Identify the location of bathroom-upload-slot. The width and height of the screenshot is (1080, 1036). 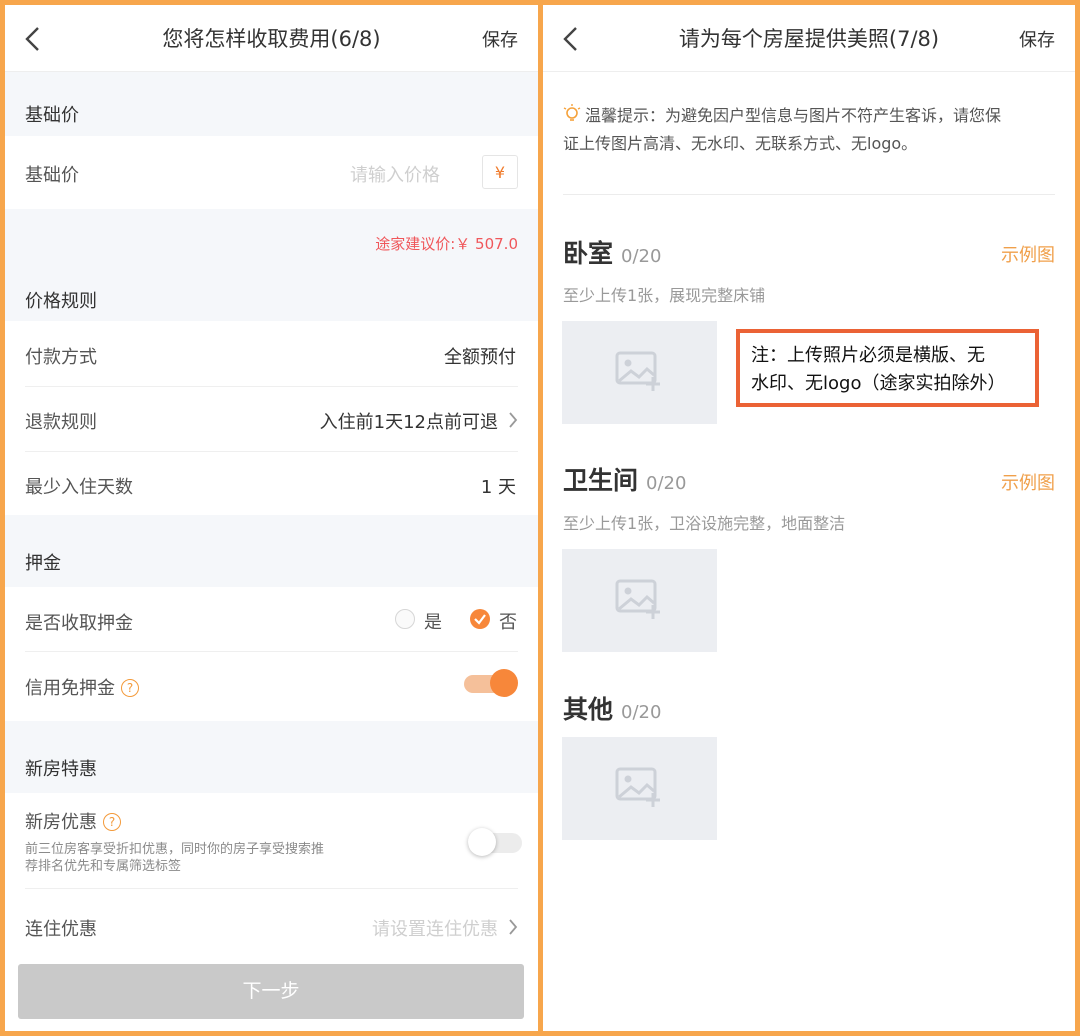
(639, 600).